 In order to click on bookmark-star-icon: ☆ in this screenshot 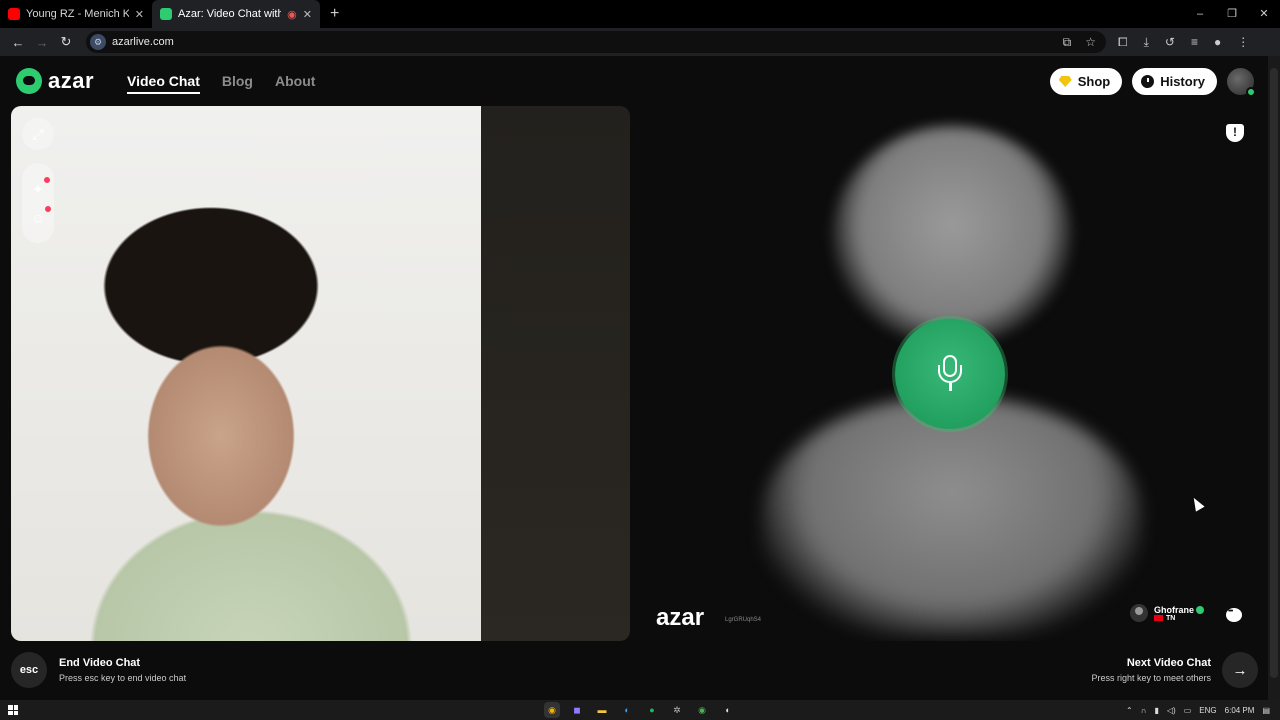, I will do `click(1090, 42)`.